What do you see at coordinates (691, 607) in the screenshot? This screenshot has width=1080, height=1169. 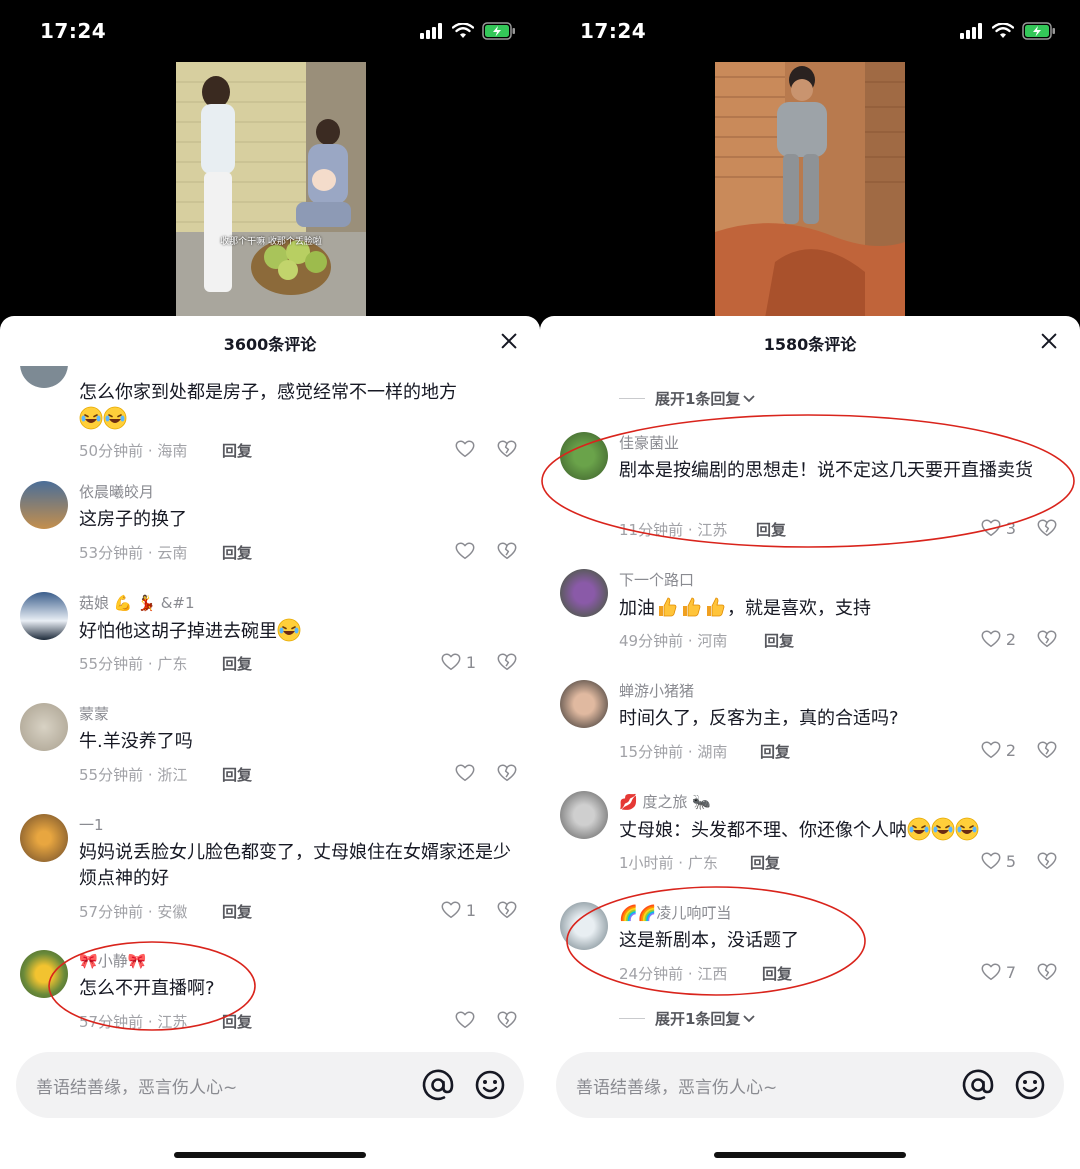 I see `thumbs-up-emoji-icon` at bounding box center [691, 607].